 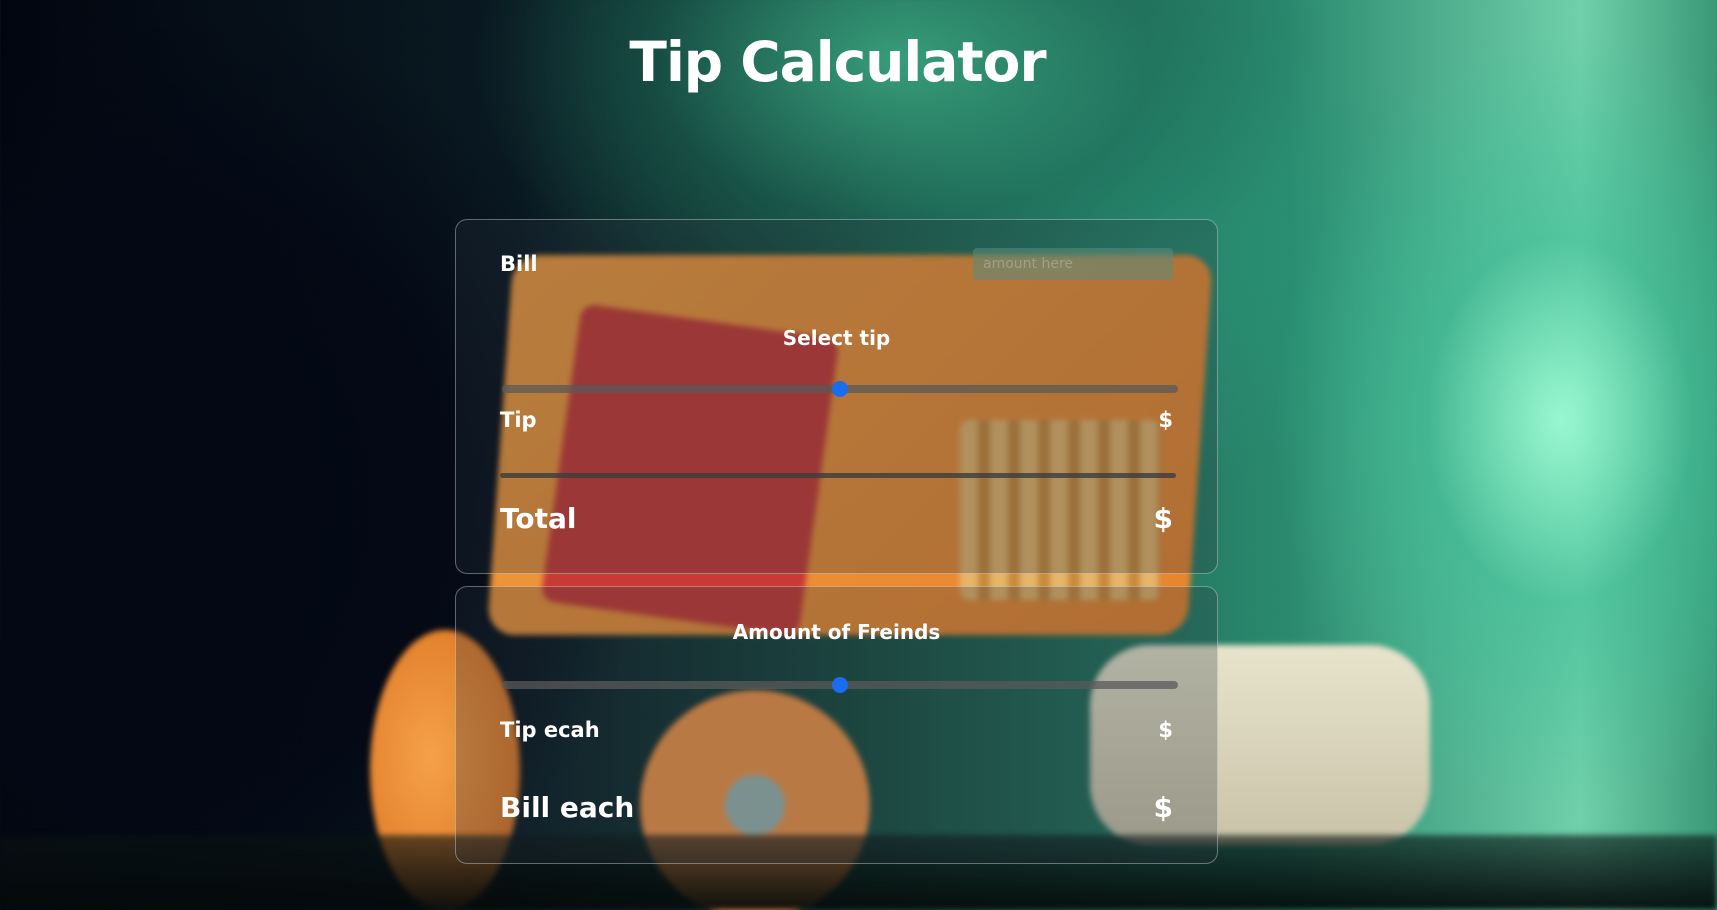 What do you see at coordinates (836, 518) in the screenshot?
I see `total-row: Total $` at bounding box center [836, 518].